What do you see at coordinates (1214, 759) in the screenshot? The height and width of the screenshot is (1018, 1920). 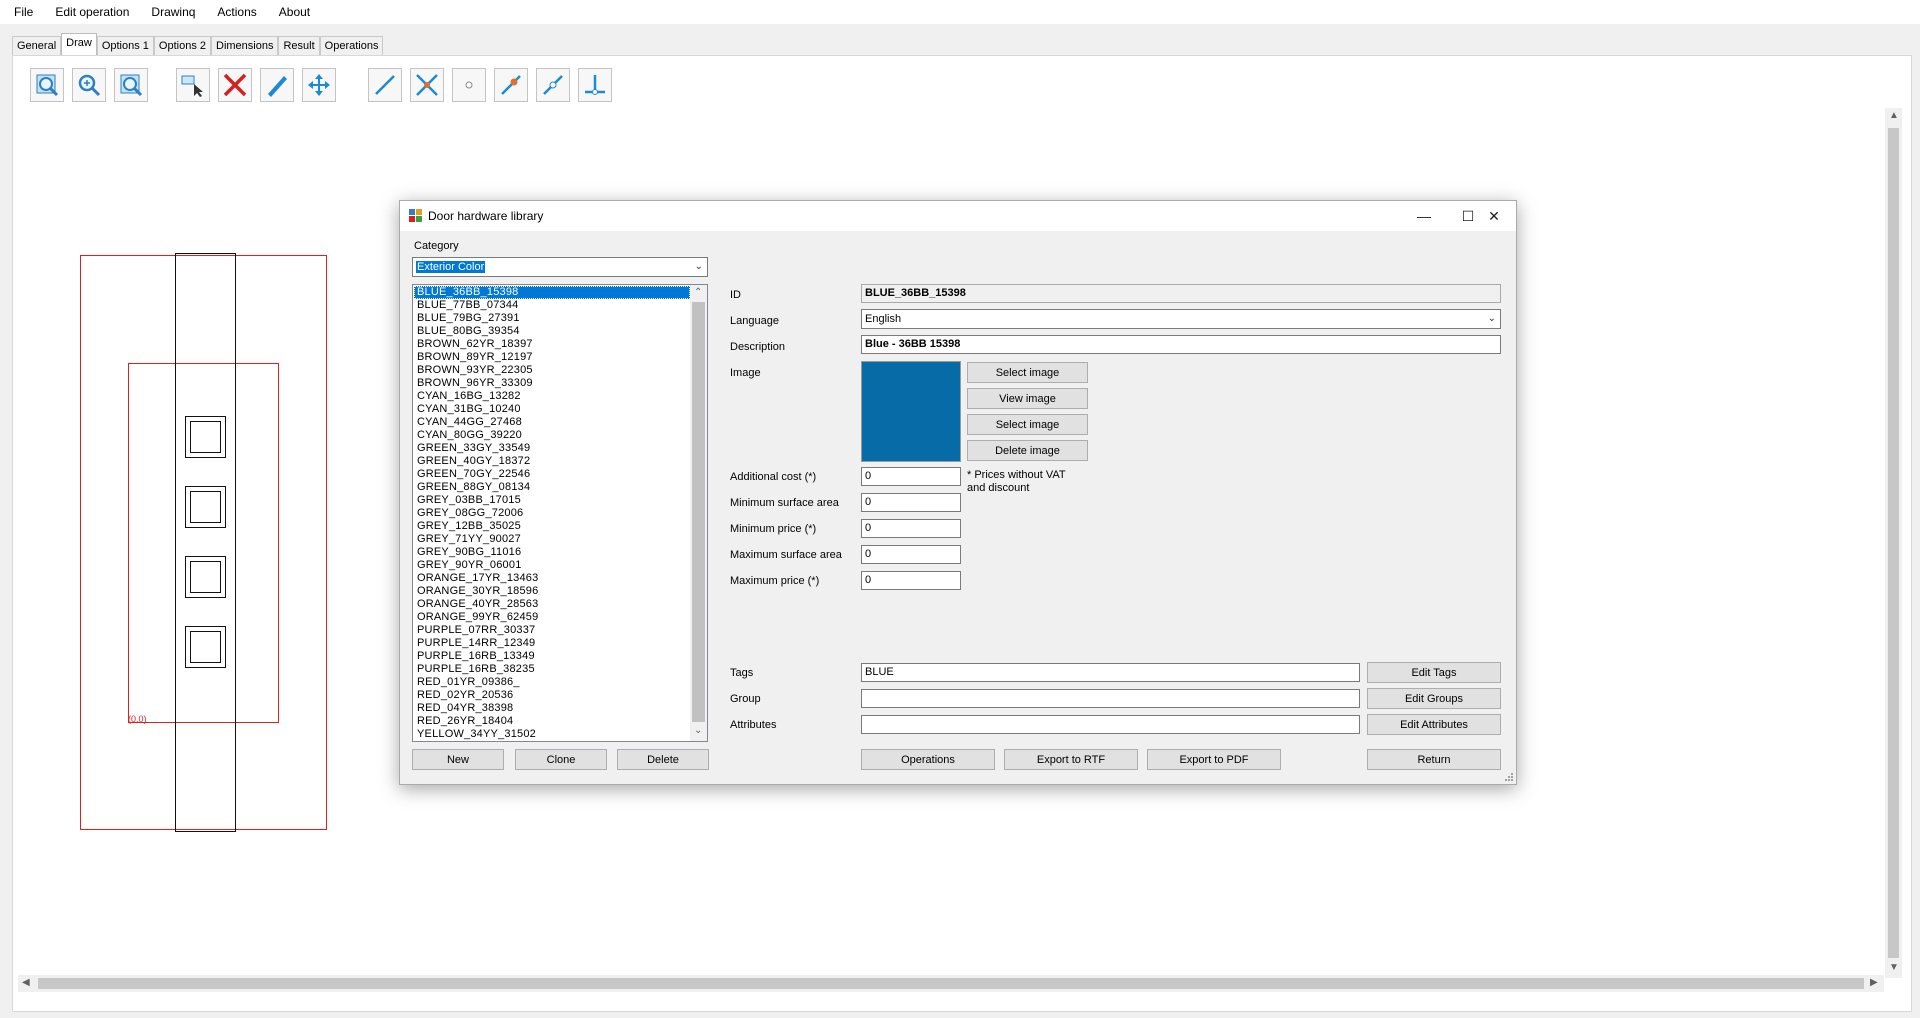 I see `export-pdf-button: Export to PDF` at bounding box center [1214, 759].